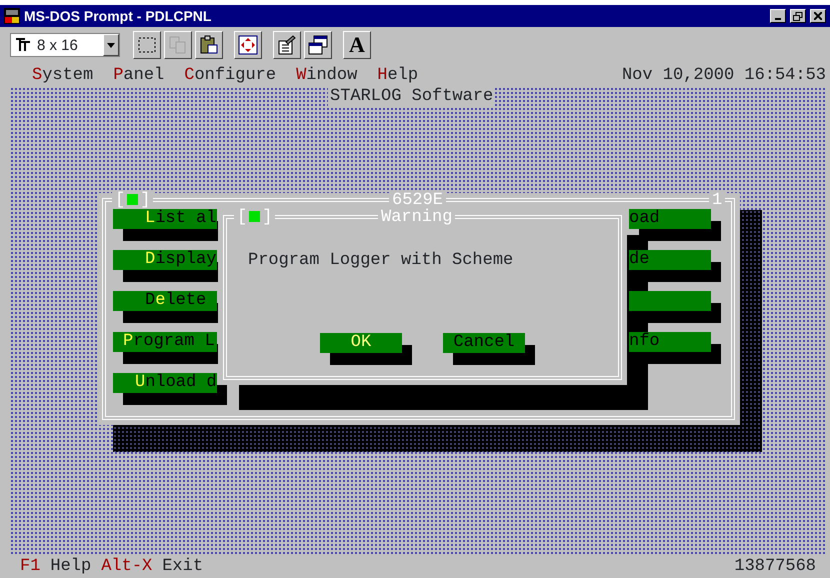 This screenshot has height=578, width=830. What do you see at coordinates (778, 16) in the screenshot?
I see `minimize-button` at bounding box center [778, 16].